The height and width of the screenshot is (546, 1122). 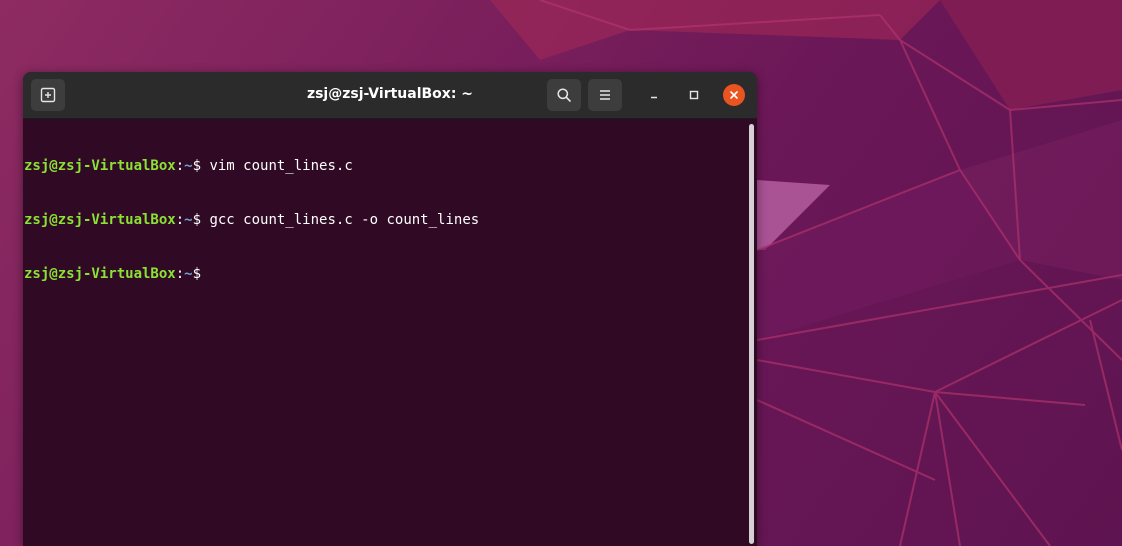 I want to click on command-text: gcc count_lines.c -o count_lines, so click(x=344, y=220).